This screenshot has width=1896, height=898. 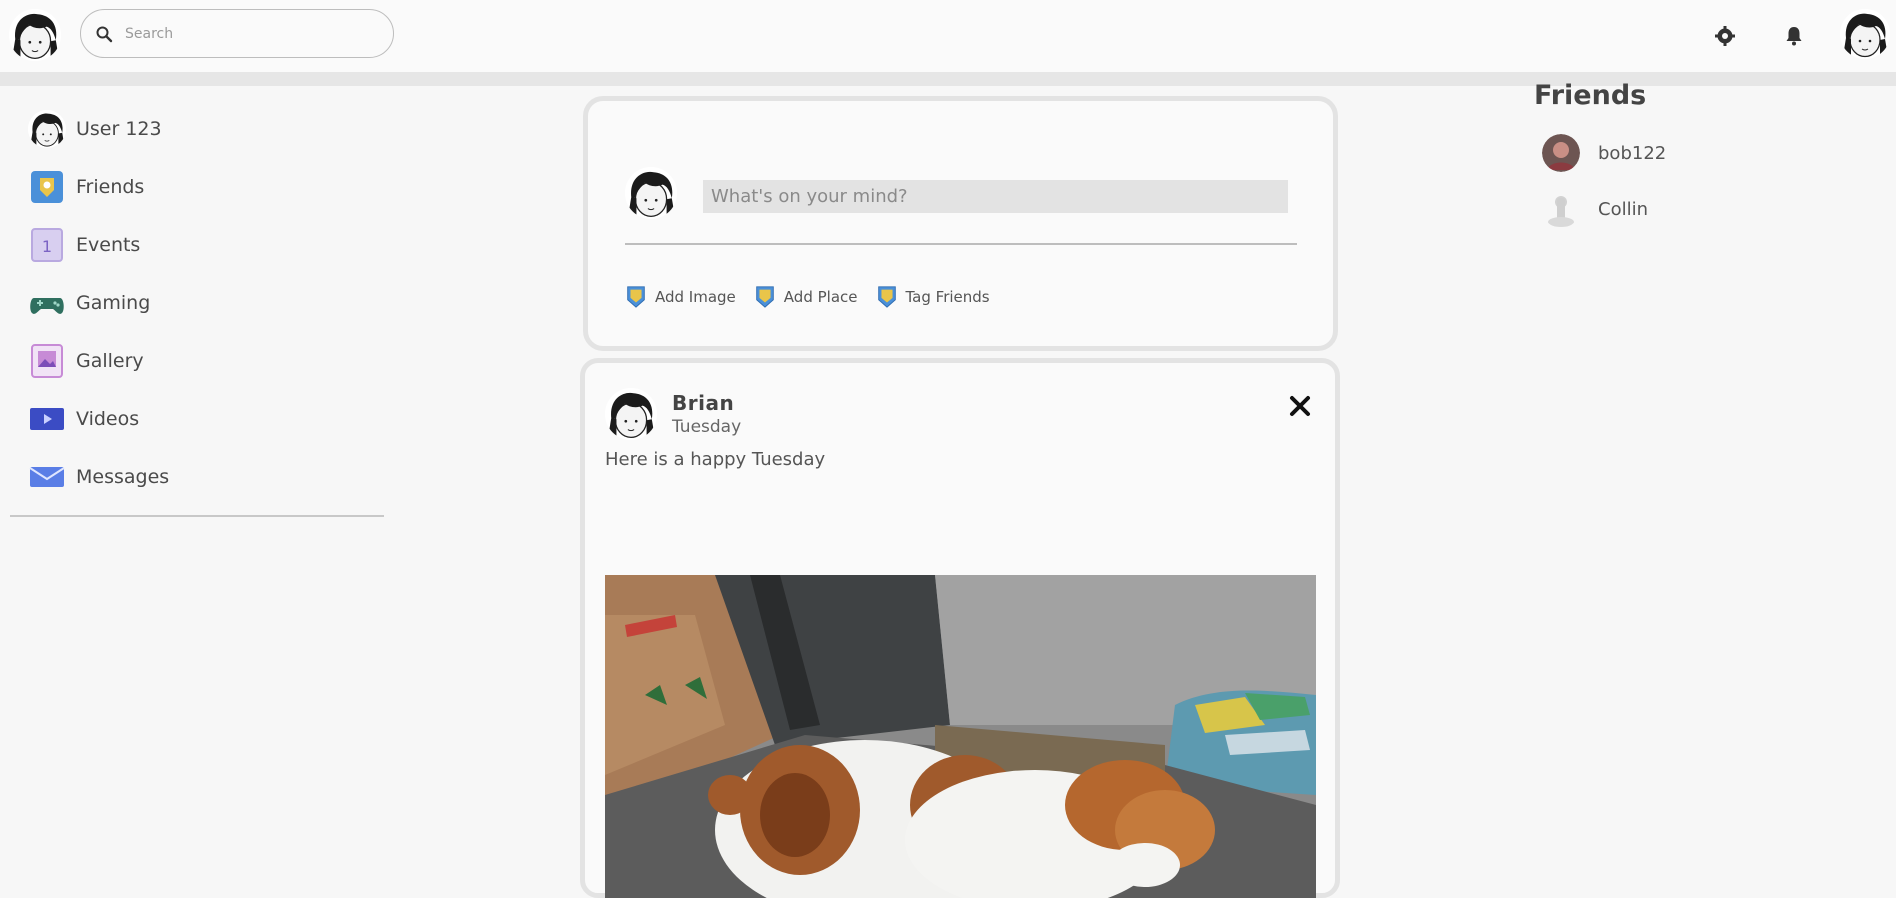 I want to click on composer-avatar, so click(x=651, y=193).